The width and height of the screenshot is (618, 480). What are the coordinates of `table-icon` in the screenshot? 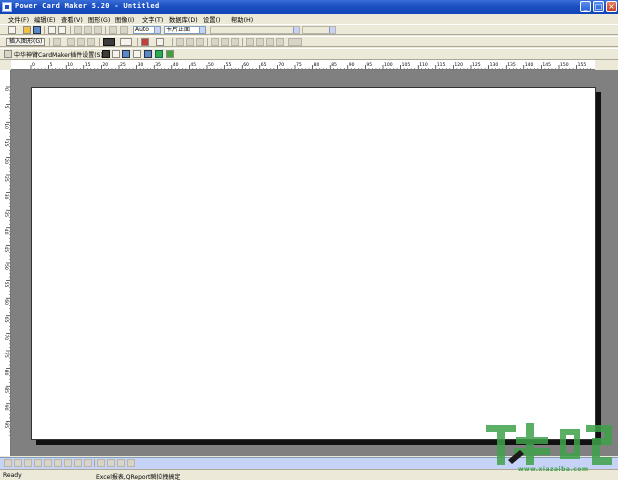 It's located at (116, 54).